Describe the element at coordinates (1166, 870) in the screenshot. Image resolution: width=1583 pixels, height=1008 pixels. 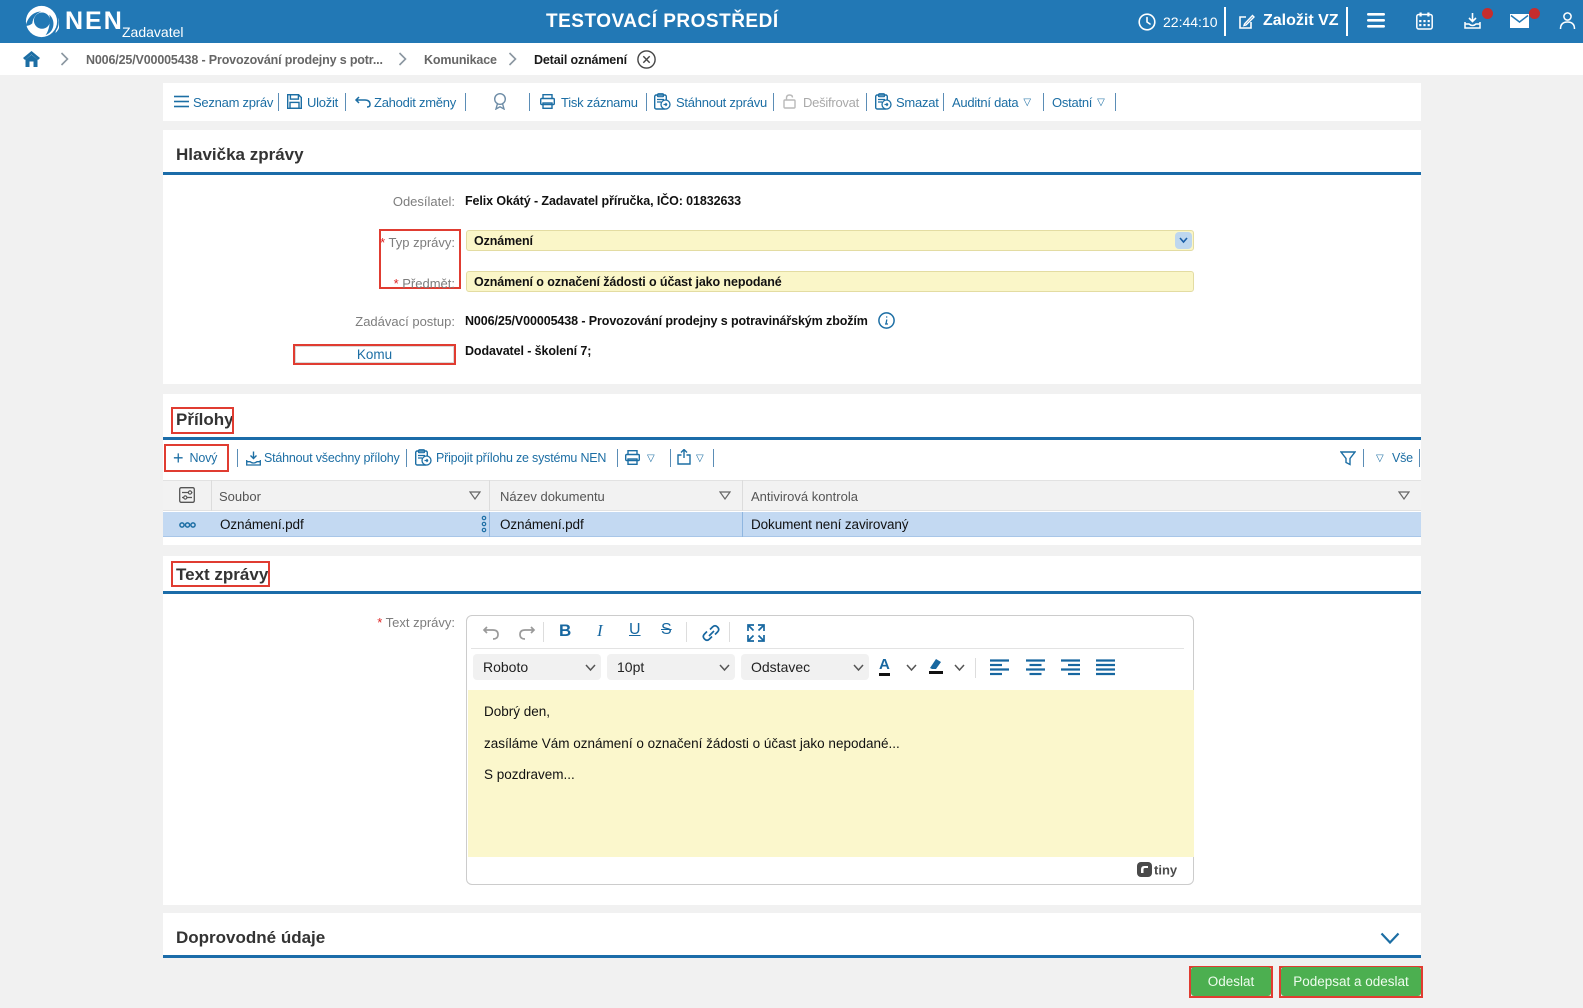
I see `svg-text: tiny` at that location.